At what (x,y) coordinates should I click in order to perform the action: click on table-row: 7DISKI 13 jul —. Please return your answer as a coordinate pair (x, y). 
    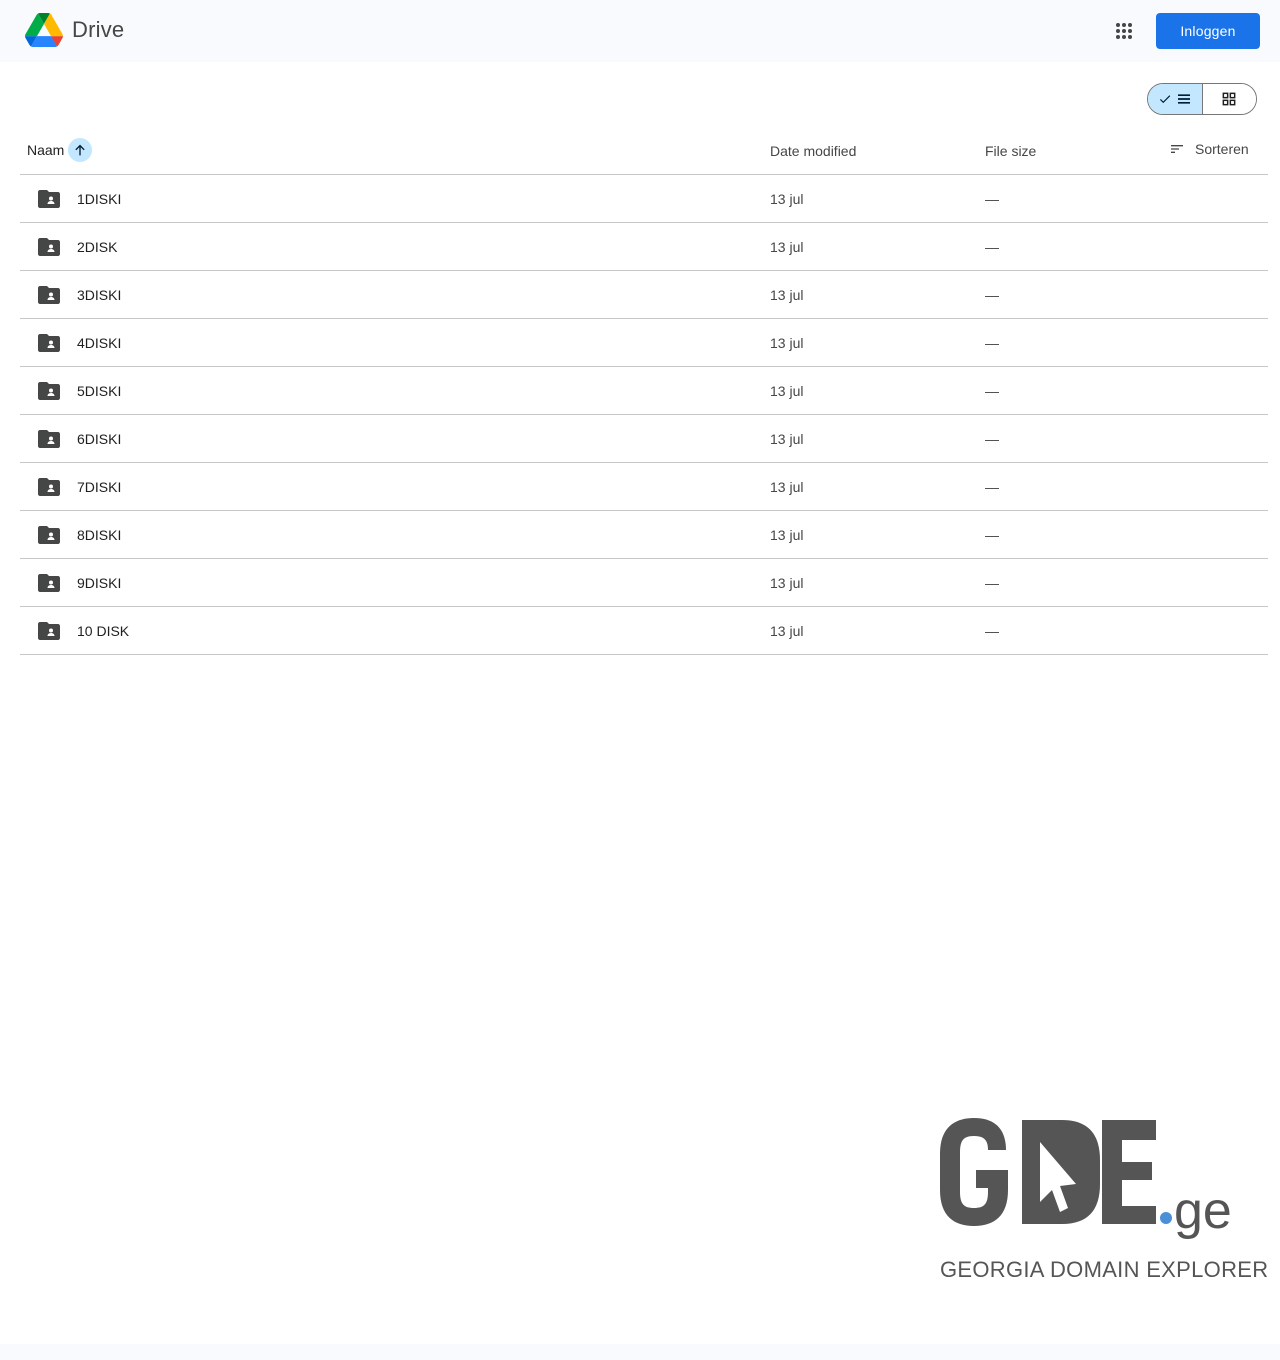
    Looking at the image, I should click on (644, 487).